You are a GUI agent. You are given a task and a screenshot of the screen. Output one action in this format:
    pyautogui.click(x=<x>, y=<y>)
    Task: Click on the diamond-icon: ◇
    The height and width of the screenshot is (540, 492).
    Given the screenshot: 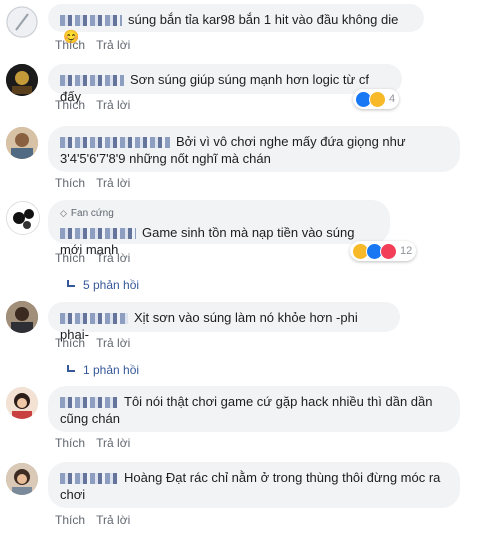 What is the action you would take?
    pyautogui.click(x=63, y=213)
    